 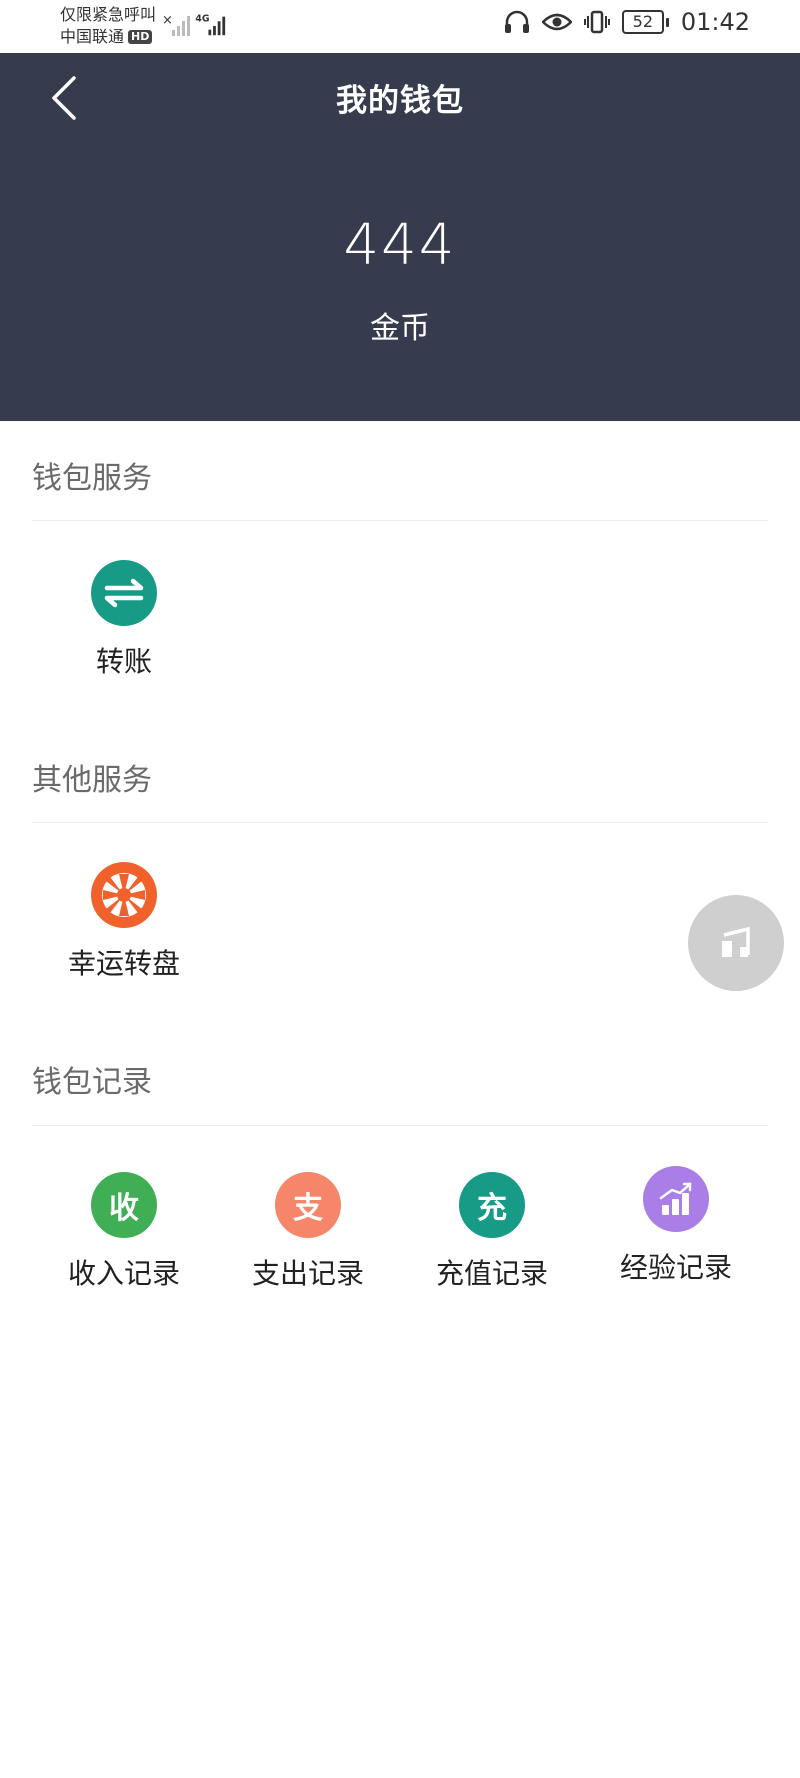 What do you see at coordinates (715, 22) in the screenshot?
I see `clock: 01:42` at bounding box center [715, 22].